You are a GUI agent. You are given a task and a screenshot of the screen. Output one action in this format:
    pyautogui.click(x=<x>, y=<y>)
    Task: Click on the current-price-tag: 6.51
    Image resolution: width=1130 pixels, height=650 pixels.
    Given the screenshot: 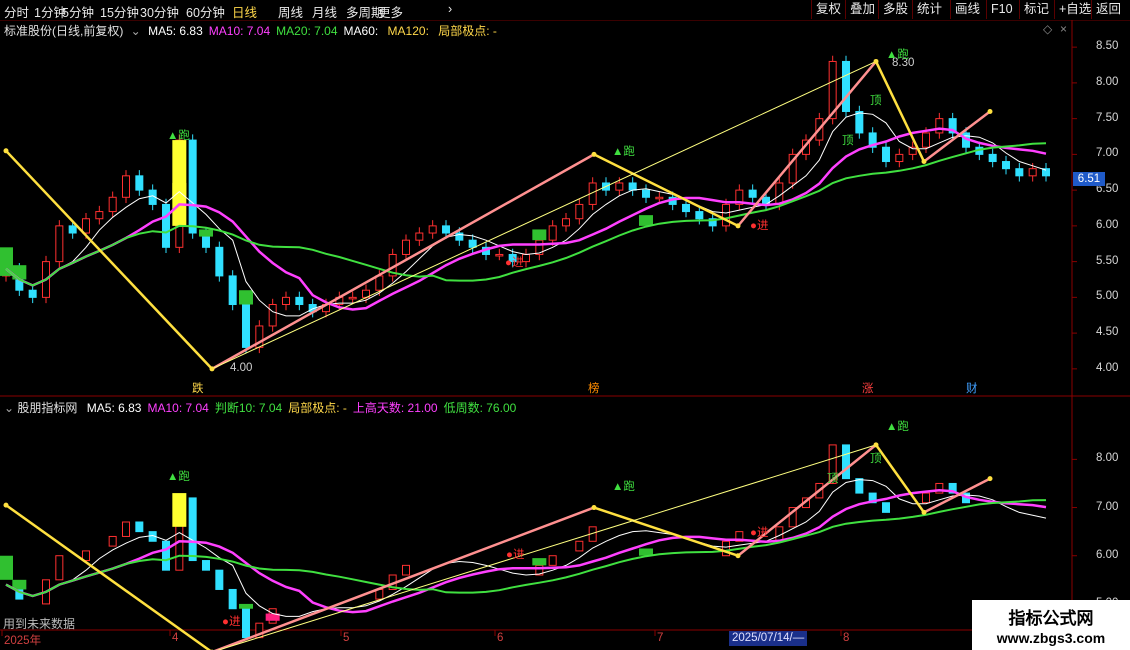 What is the action you would take?
    pyautogui.click(x=1089, y=179)
    